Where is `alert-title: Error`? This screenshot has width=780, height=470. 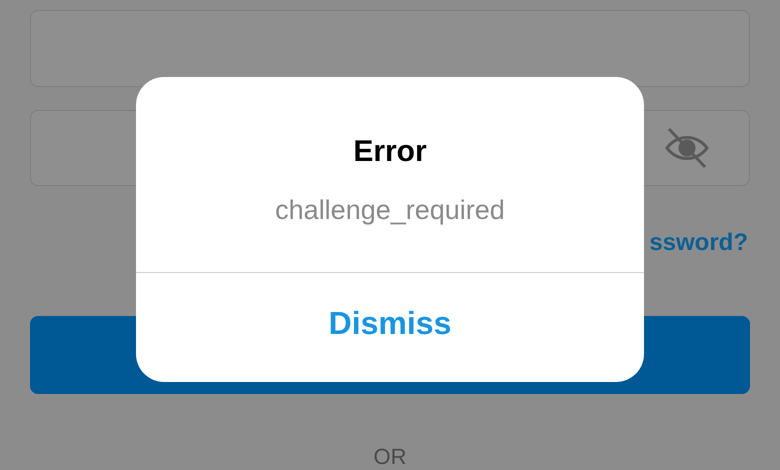 alert-title: Error is located at coordinates (390, 152).